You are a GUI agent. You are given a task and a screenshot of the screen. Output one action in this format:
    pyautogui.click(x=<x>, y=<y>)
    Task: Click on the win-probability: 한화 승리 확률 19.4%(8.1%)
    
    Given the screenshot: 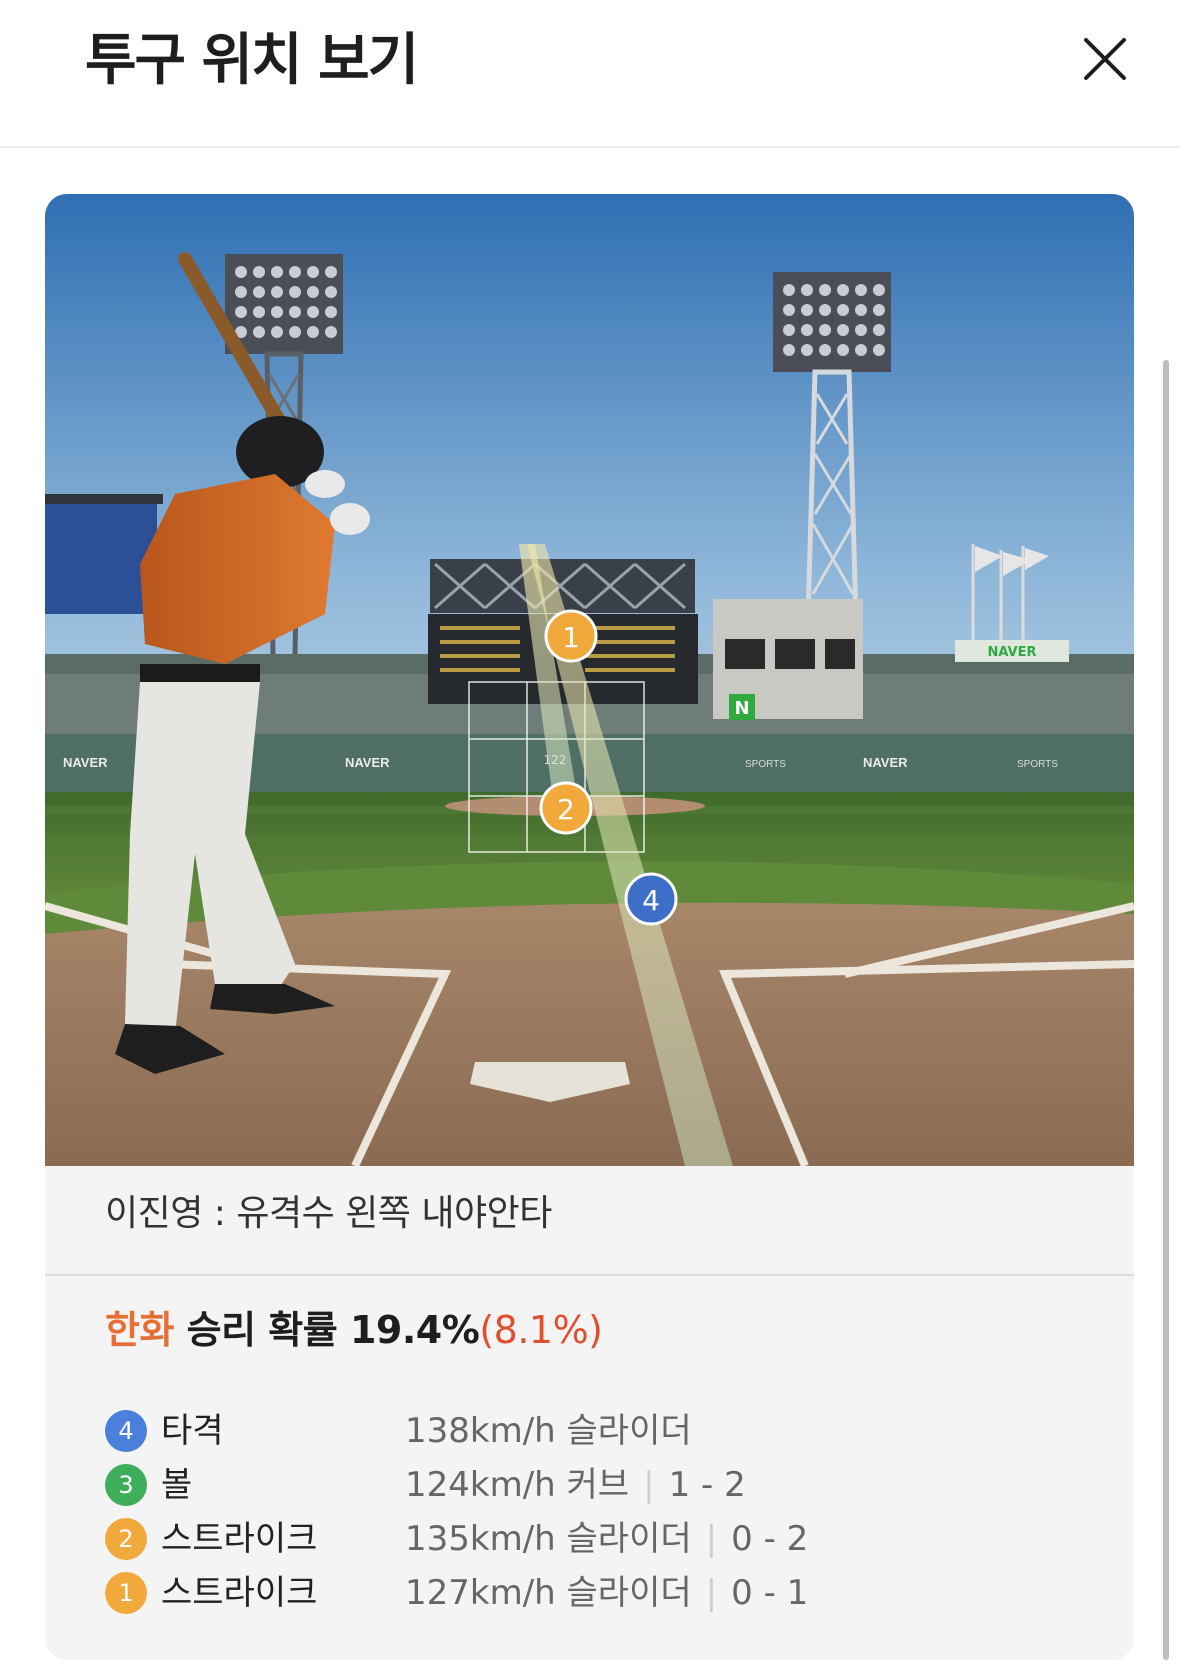 What is the action you would take?
    pyautogui.click(x=354, y=1330)
    